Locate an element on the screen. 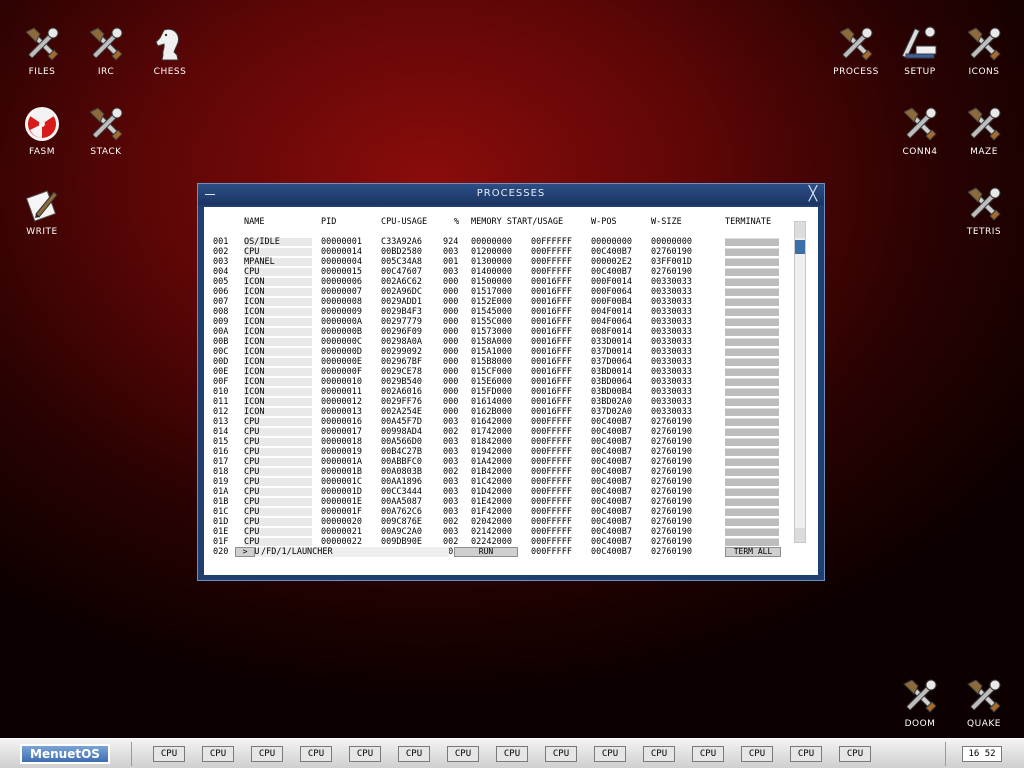  desktop-icon-conn4: CONN4 is located at coordinates (920, 134).